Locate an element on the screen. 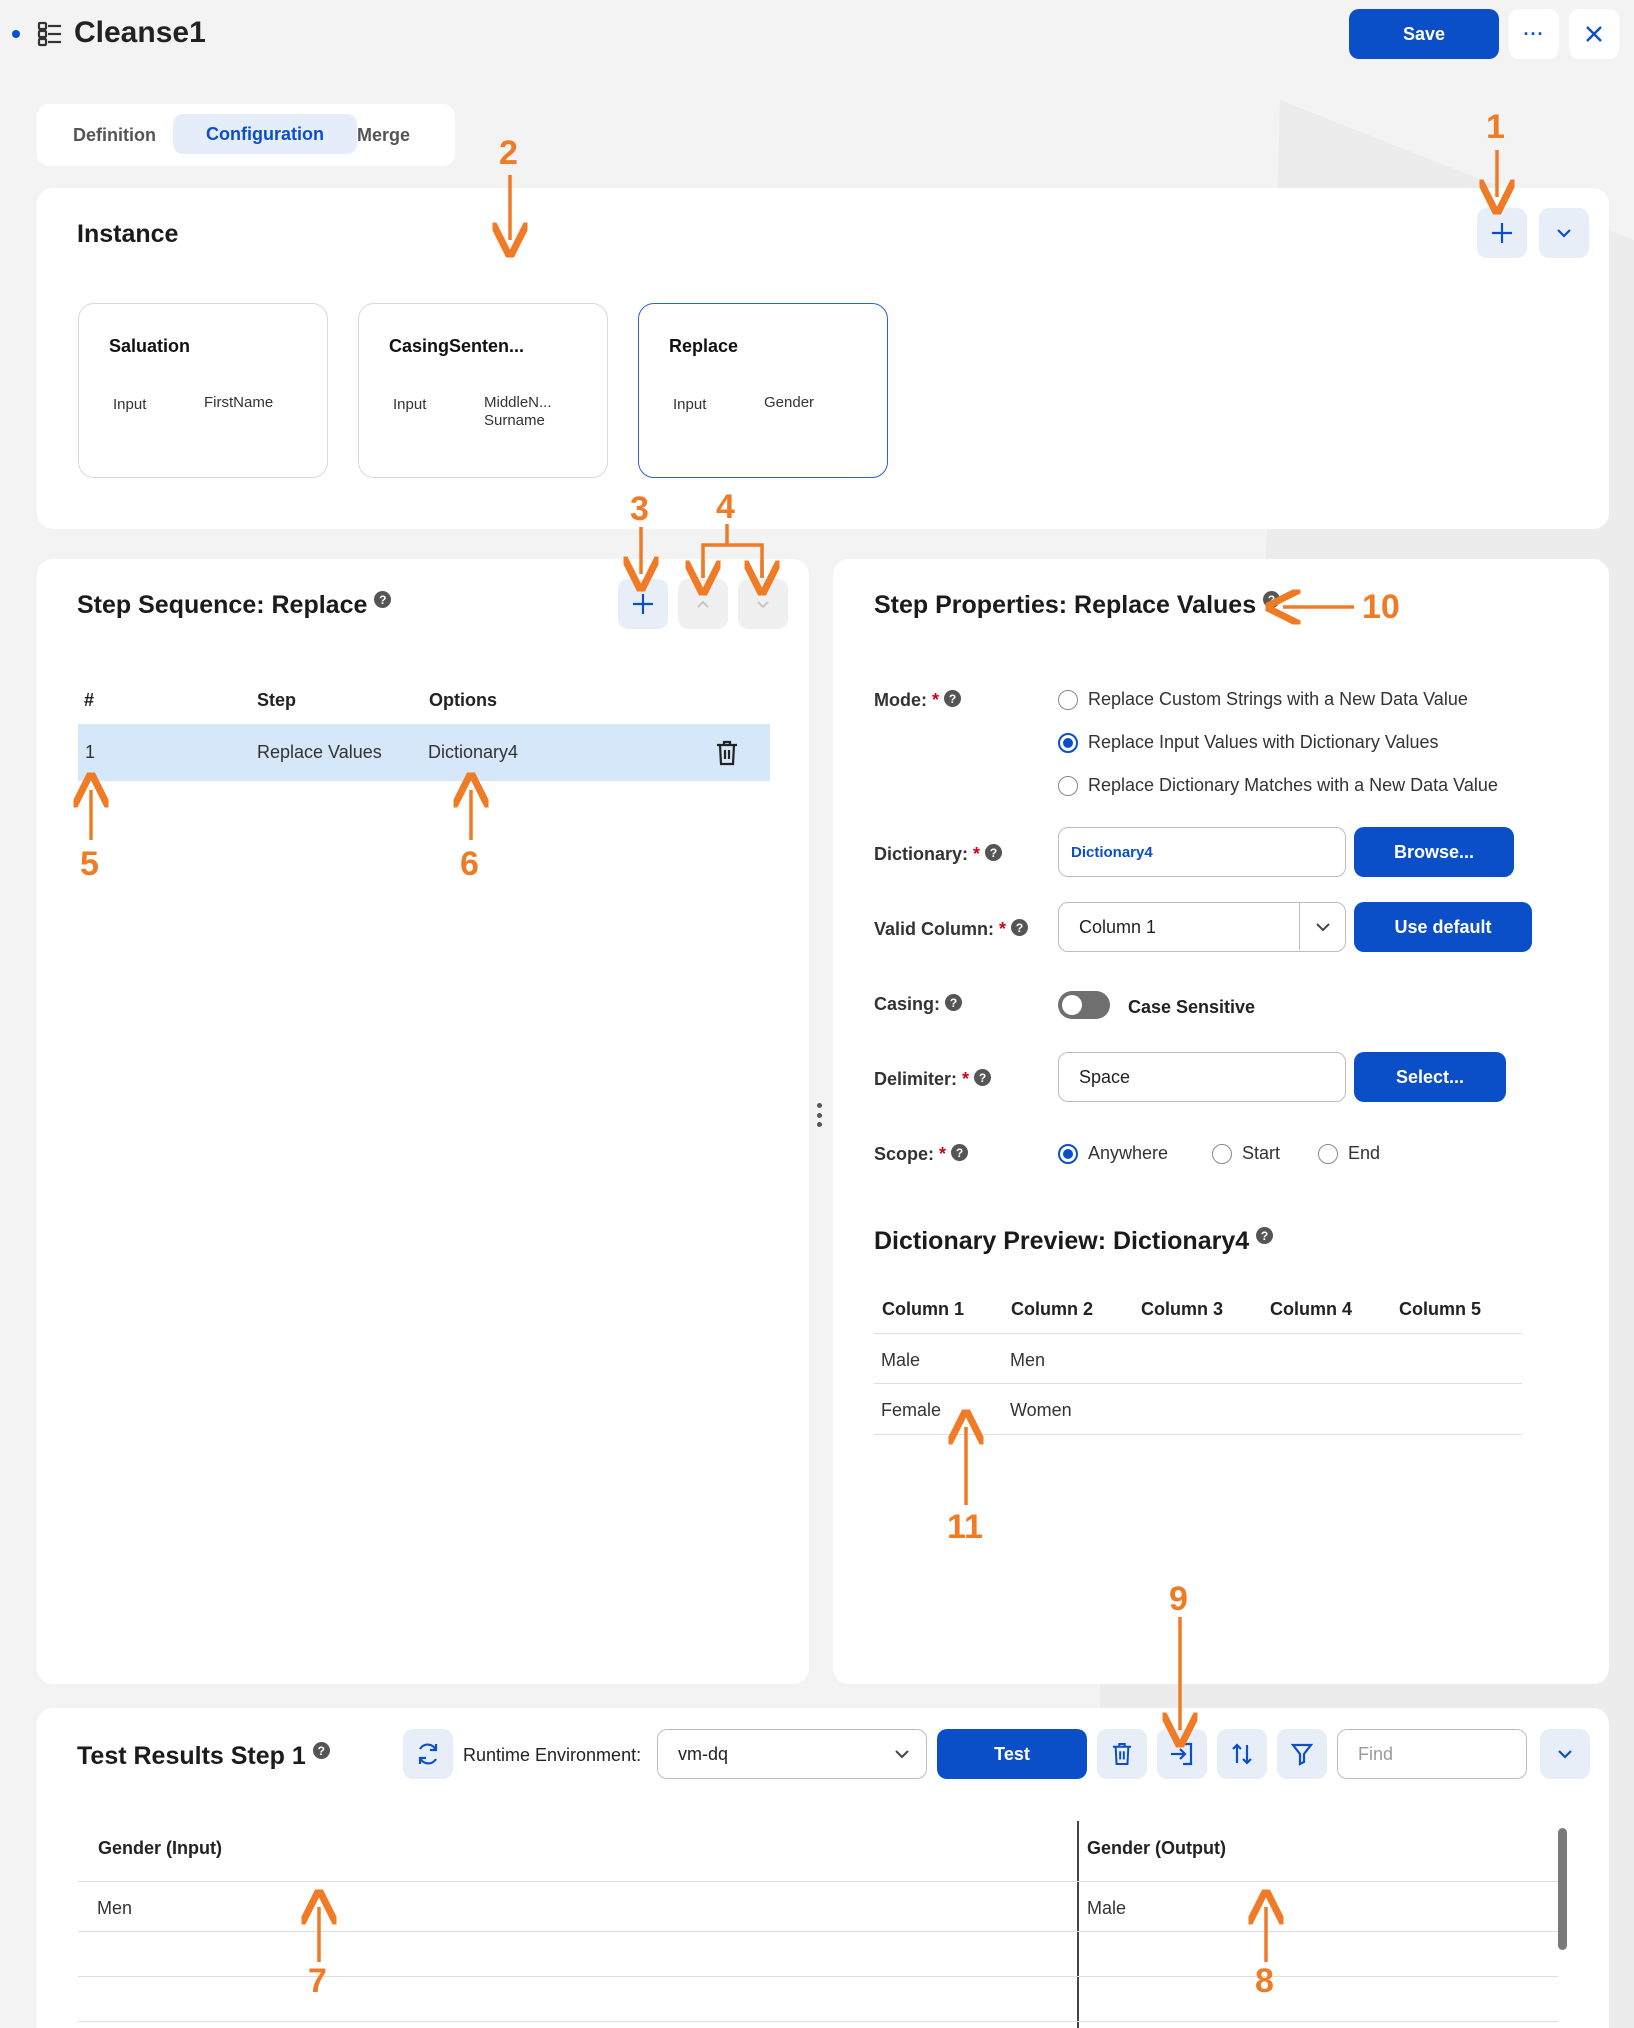 Image resolution: width=1634 pixels, height=2028 pixels. callout-number: 9 is located at coordinates (1178, 1599).